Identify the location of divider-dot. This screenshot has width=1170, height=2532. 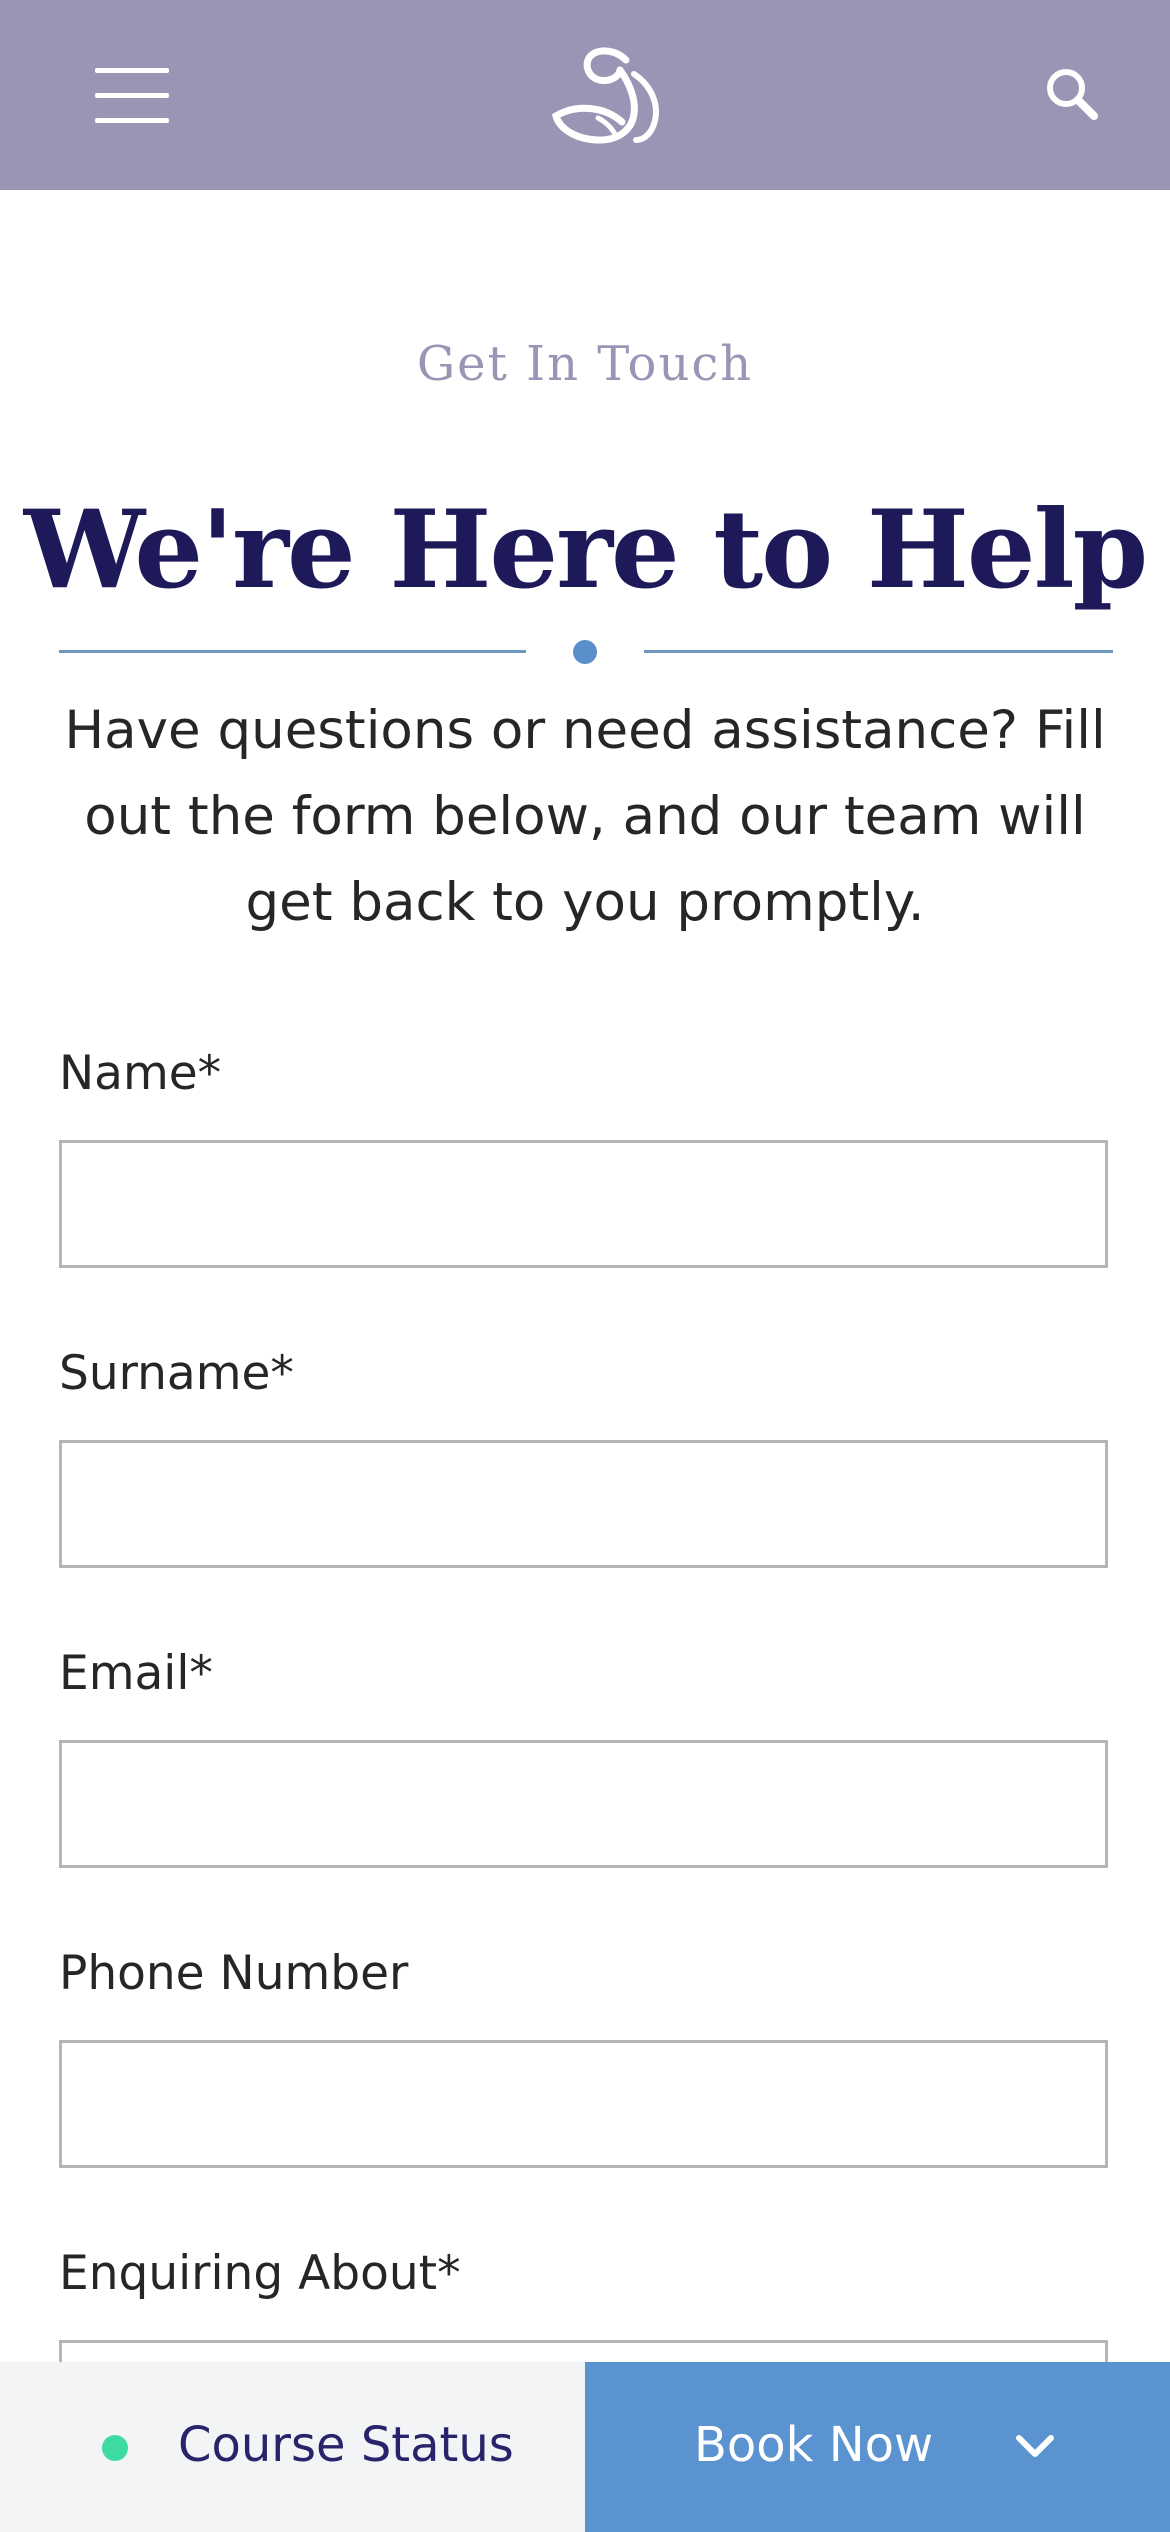
(585, 652).